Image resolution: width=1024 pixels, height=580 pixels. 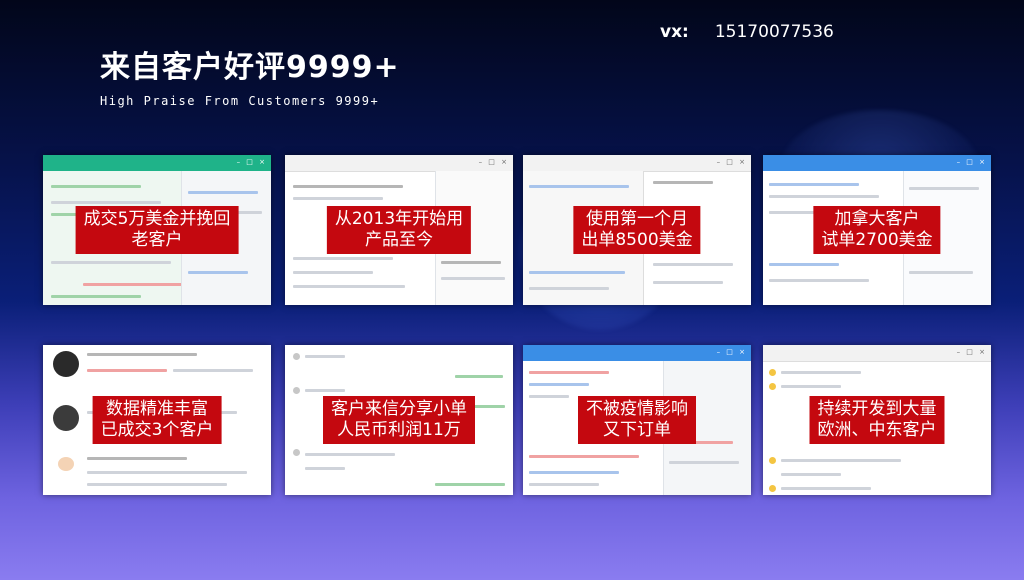 I want to click on contact-number: 15170077536, so click(x=774, y=32).